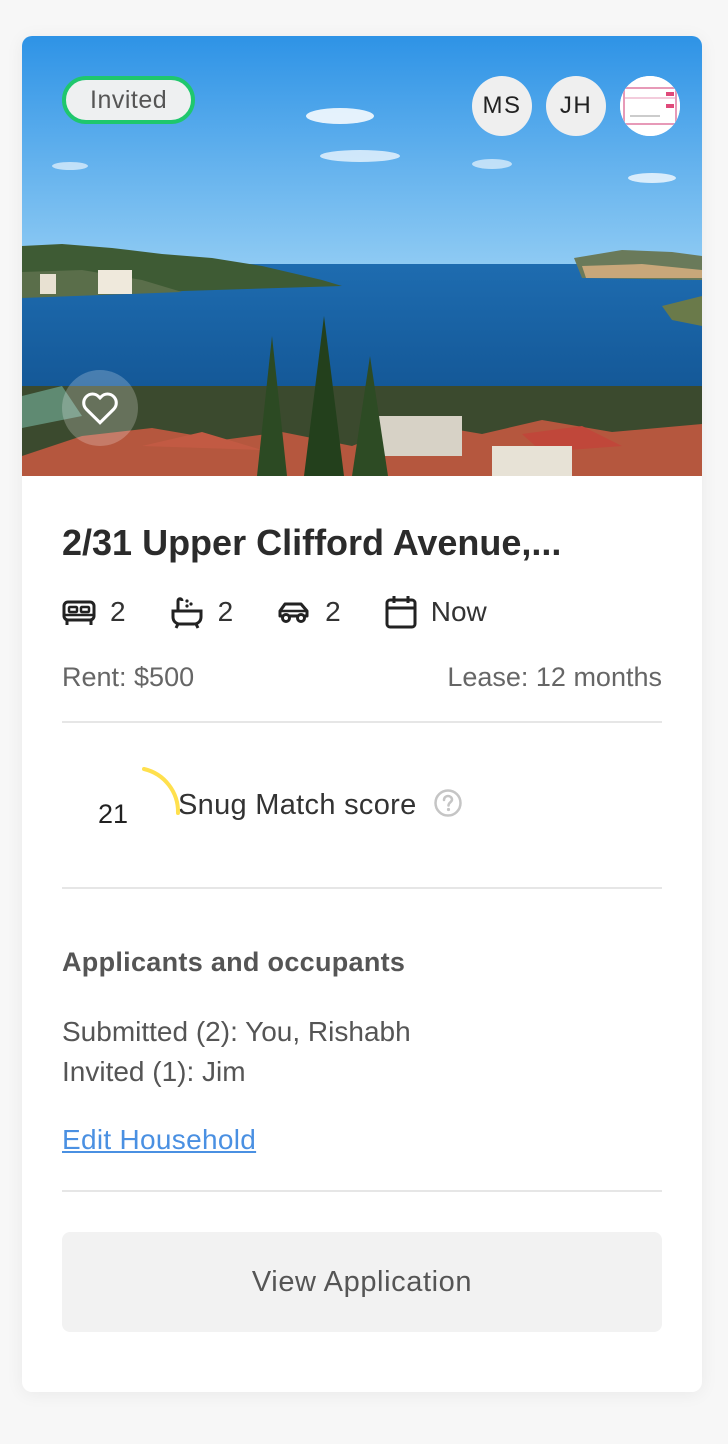 This screenshot has width=728, height=1444. Describe the element at coordinates (458, 611) in the screenshot. I see `availability-date: Now` at that location.